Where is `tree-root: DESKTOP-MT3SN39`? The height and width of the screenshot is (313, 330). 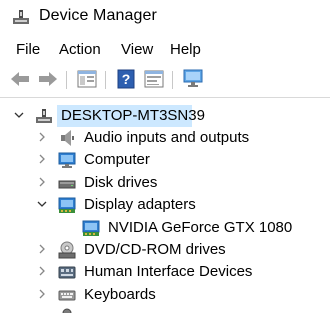
tree-root: DESKTOP-MT3SN39 is located at coordinates (165, 116).